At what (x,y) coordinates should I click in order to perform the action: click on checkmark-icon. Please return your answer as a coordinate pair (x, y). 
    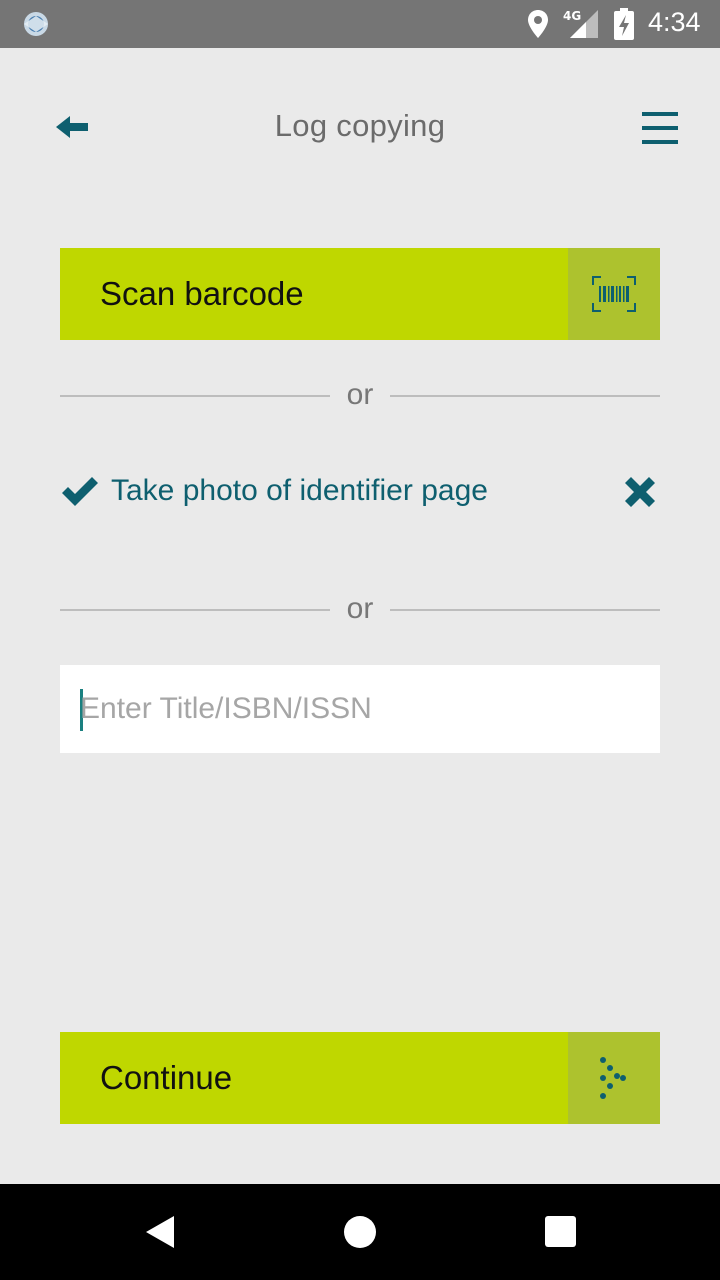
    Looking at the image, I should click on (80, 491).